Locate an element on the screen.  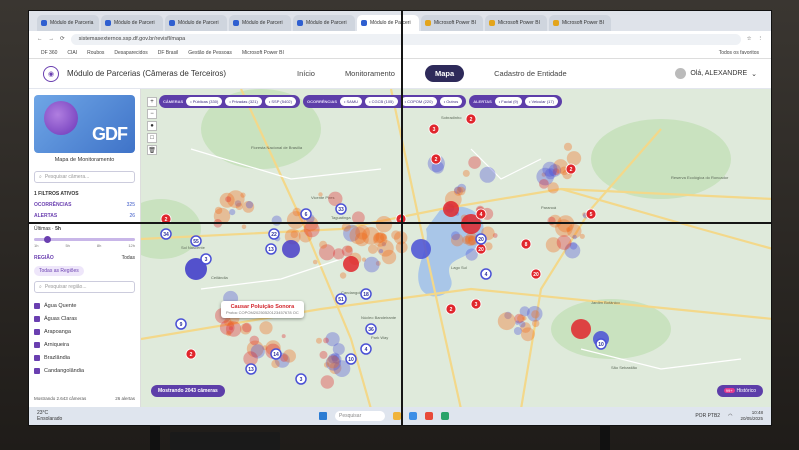
slider-tick: 1h is located at coordinates (36, 245).